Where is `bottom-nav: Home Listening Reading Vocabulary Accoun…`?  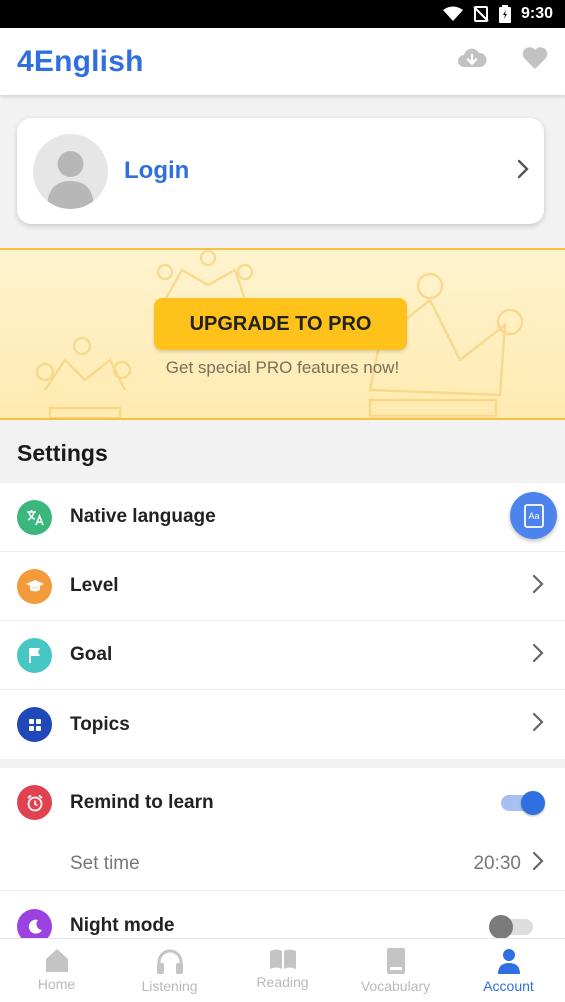
bottom-nav: Home Listening Reading Vocabulary Accoun… is located at coordinates (282, 970).